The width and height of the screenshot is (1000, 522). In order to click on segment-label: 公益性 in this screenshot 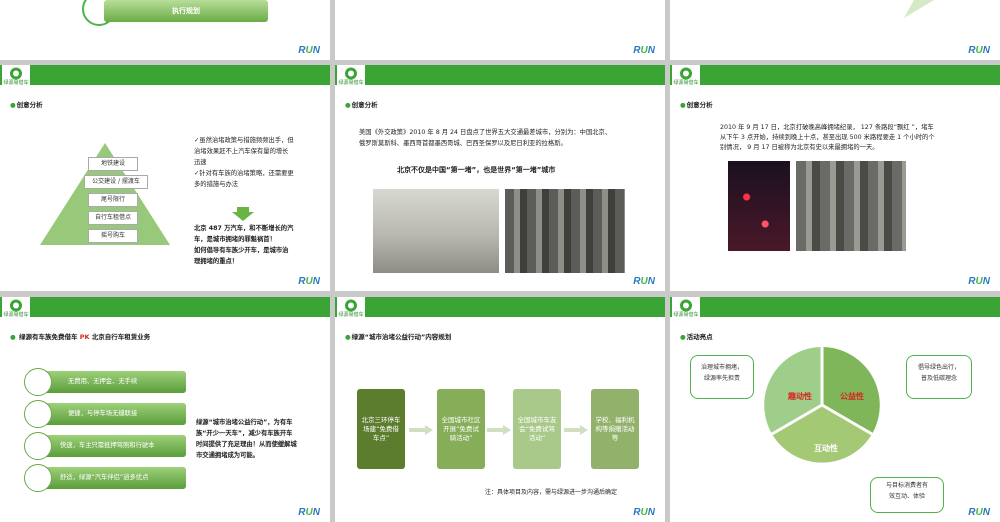, I will do `click(852, 396)`.